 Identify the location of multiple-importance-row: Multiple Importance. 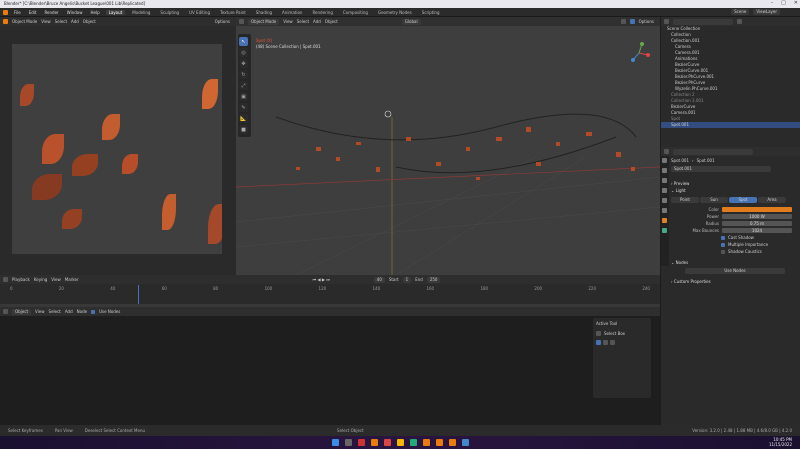
(735, 244).